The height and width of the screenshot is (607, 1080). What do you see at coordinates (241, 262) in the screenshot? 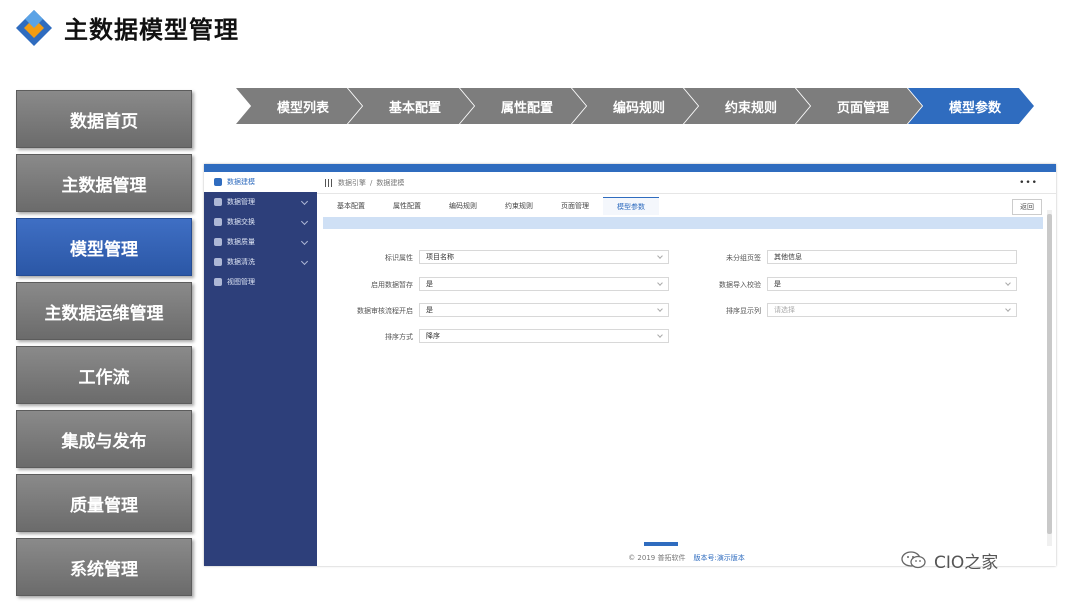
I see `sidebar-item-label: 数据清洗` at bounding box center [241, 262].